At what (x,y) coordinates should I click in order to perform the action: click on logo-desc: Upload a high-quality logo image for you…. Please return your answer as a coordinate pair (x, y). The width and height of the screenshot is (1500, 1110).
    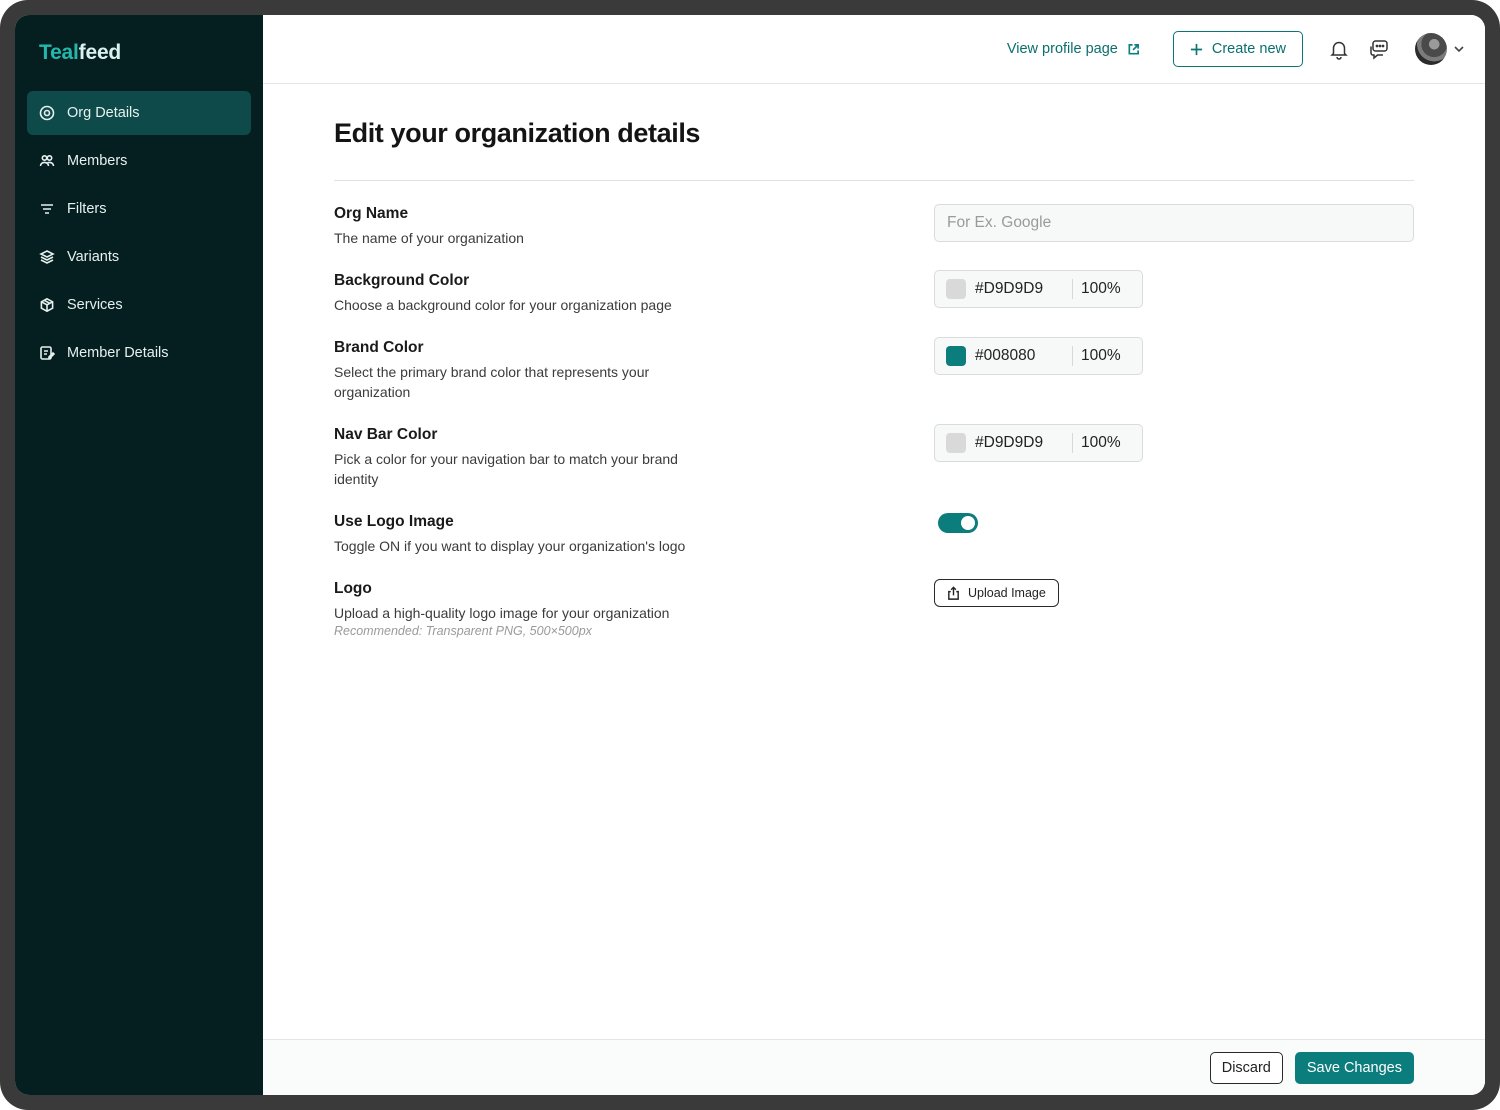
    Looking at the image, I should click on (502, 613).